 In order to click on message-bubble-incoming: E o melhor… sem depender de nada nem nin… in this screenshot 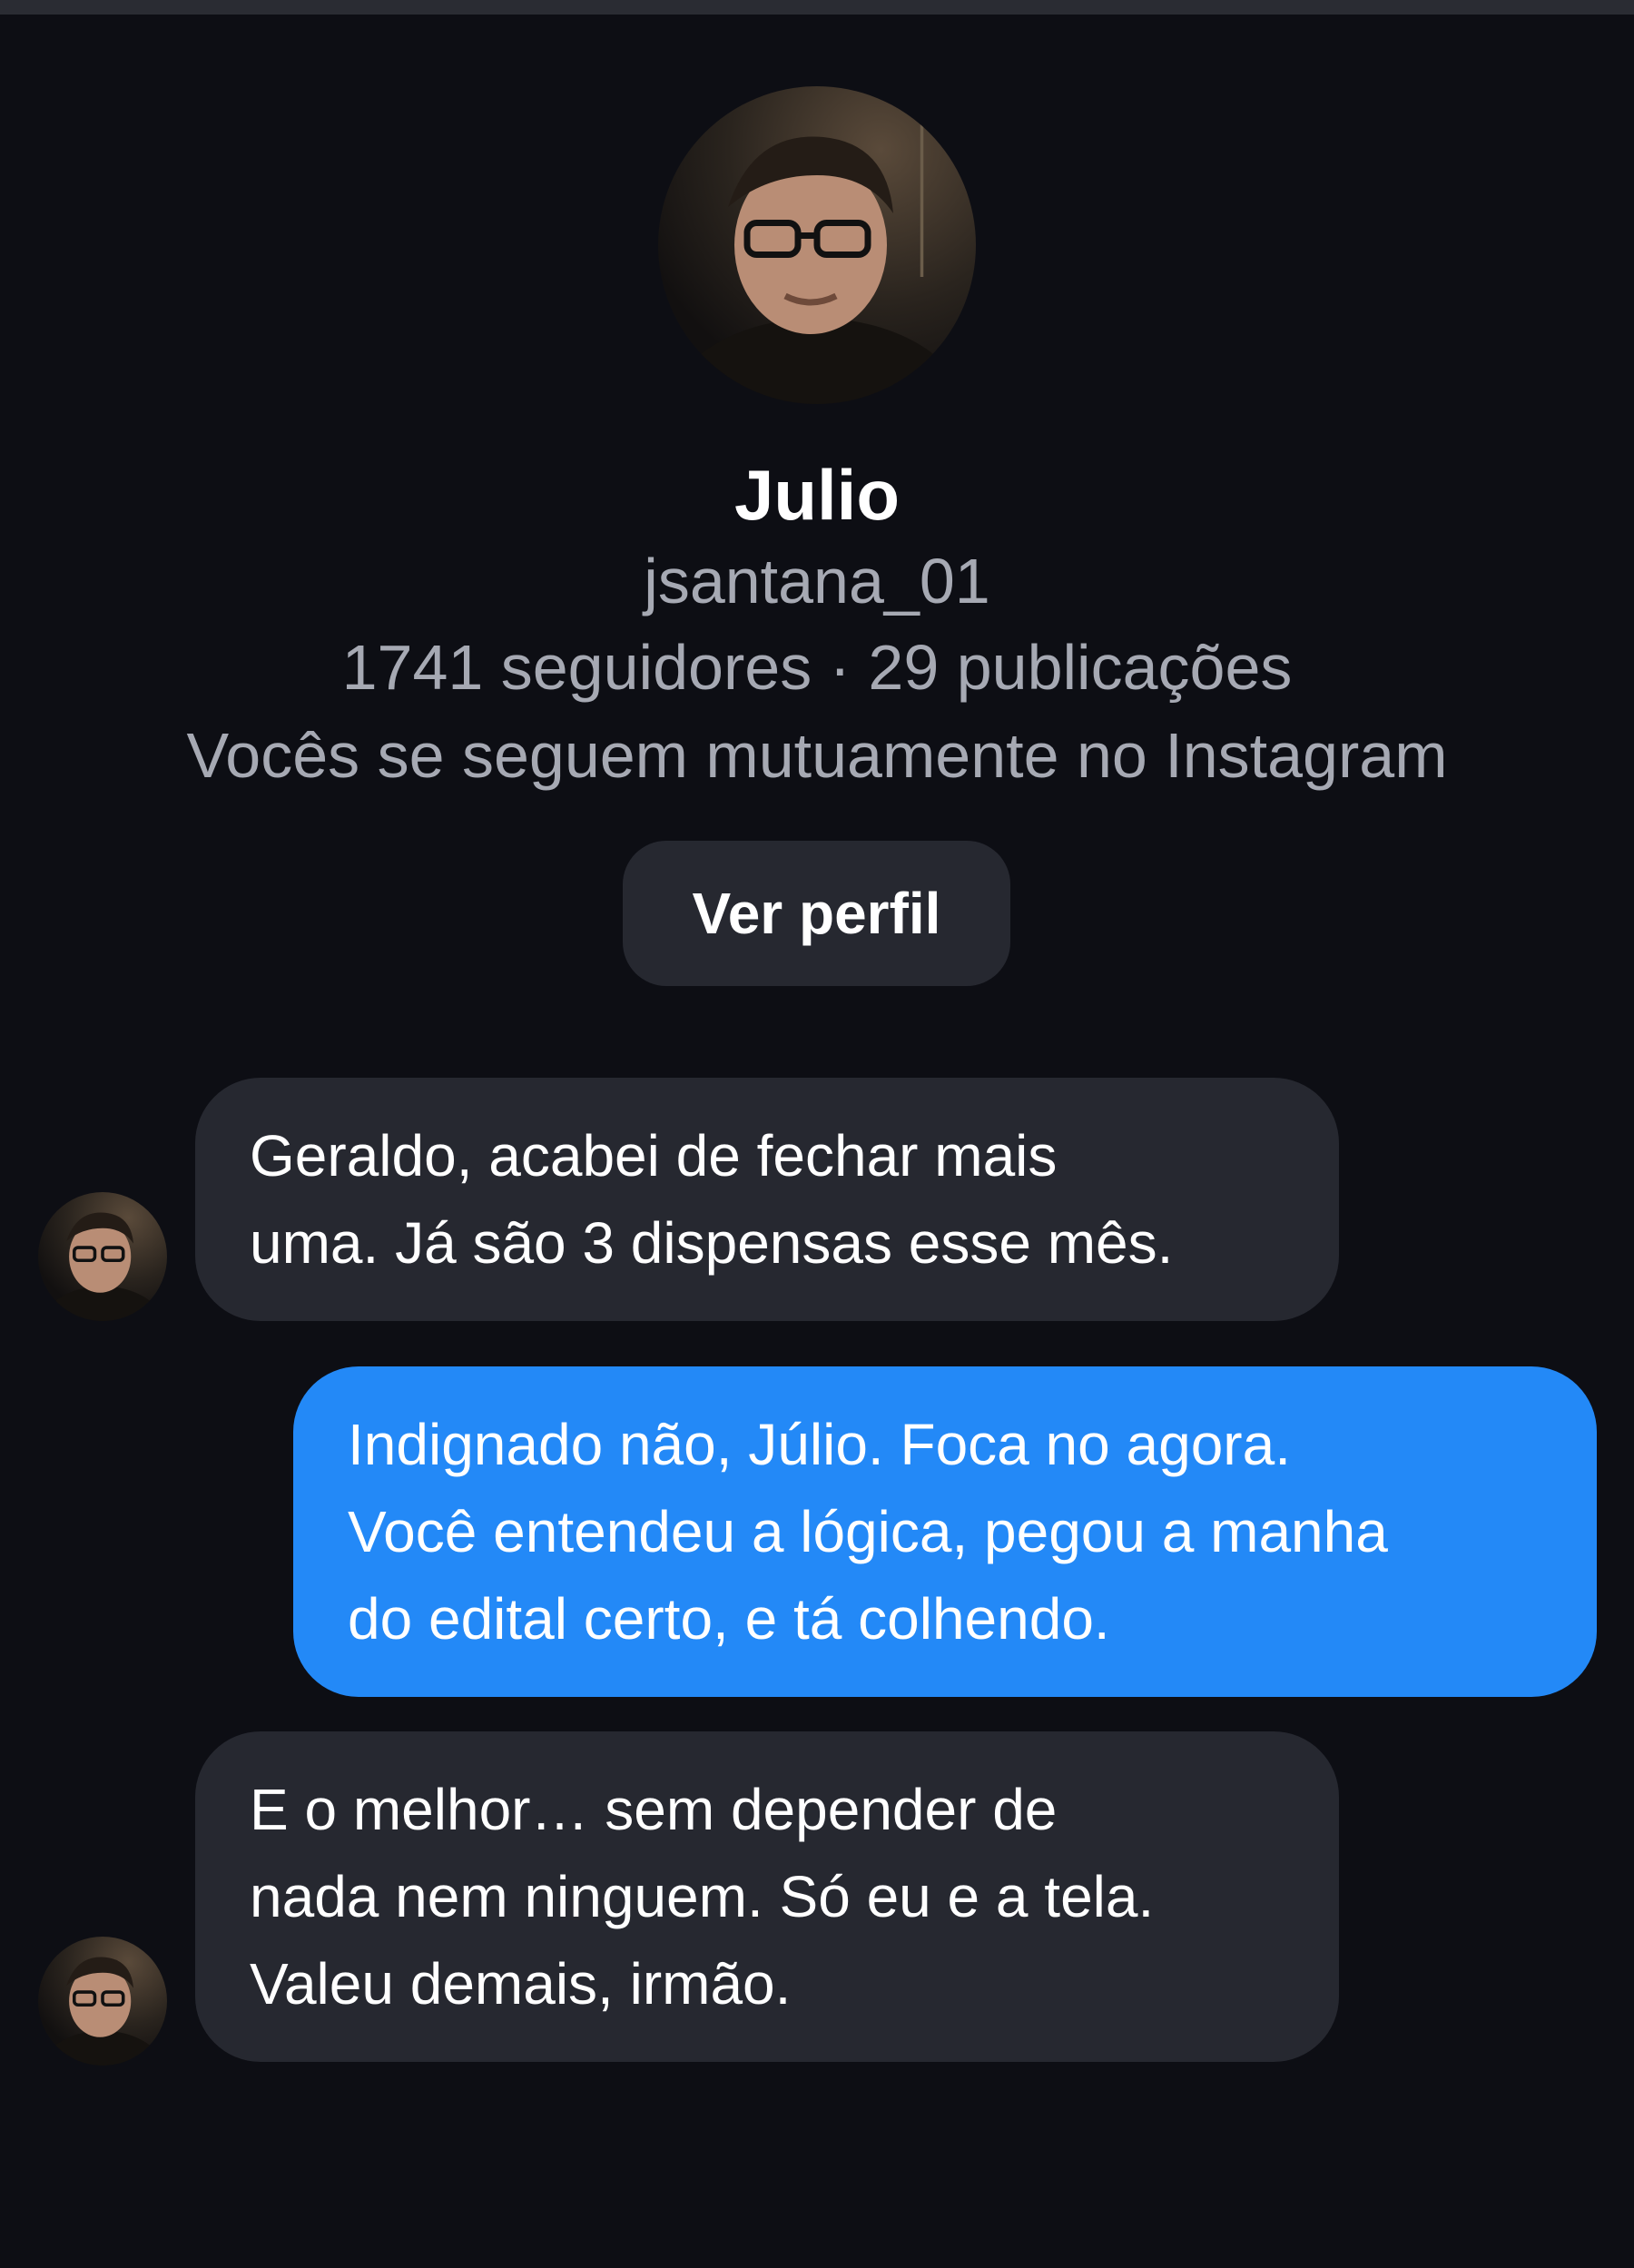, I will do `click(767, 1896)`.